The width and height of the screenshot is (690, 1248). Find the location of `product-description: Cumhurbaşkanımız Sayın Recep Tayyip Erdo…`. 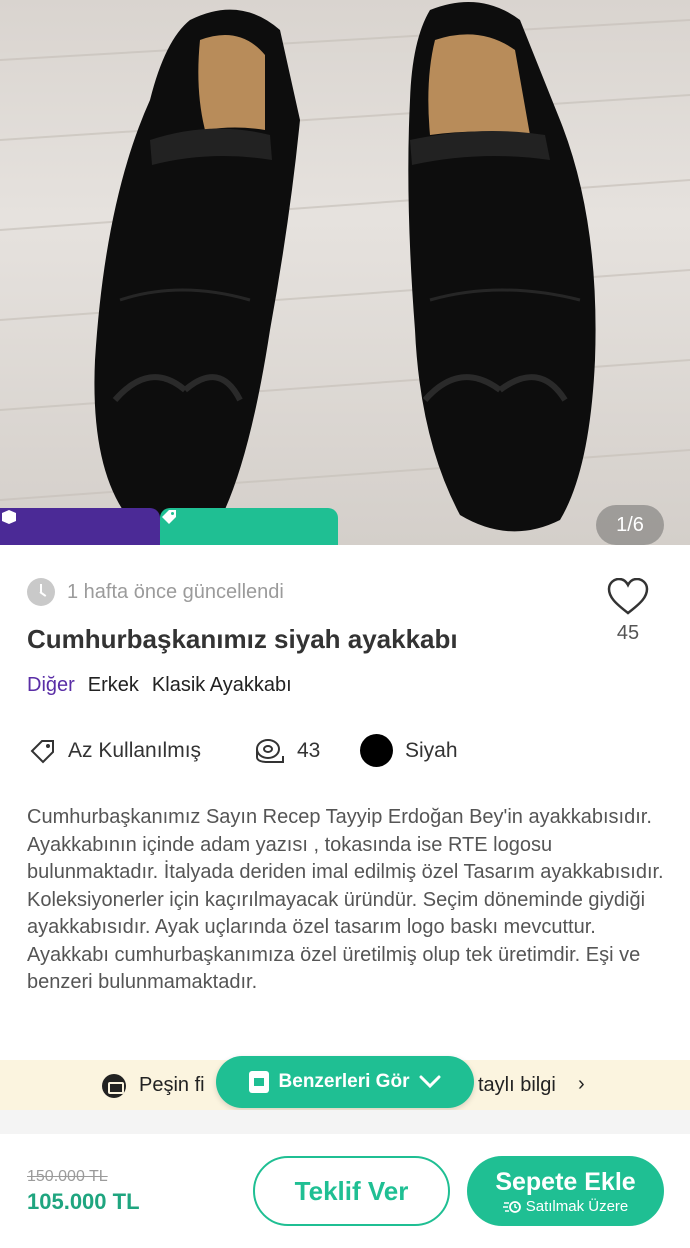

product-description: Cumhurbaşkanımız Sayın Recep Tayyip Erdo… is located at coordinates (345, 899).